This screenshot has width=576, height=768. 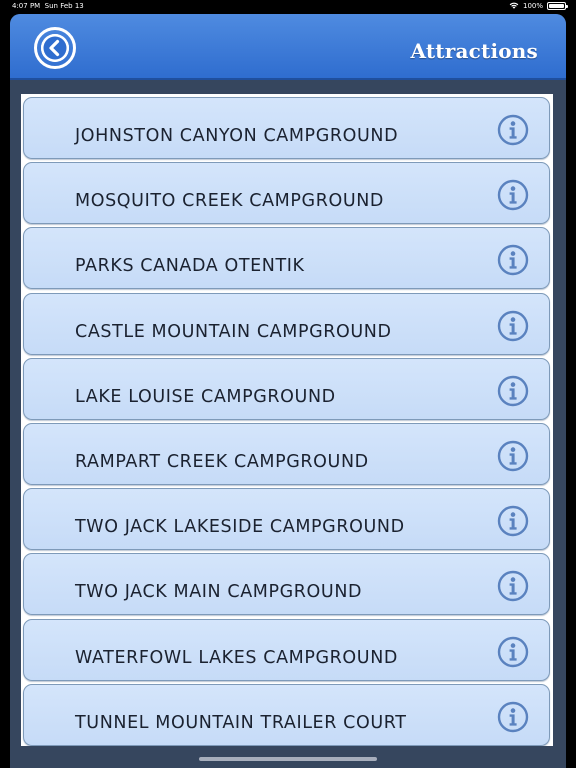 What do you see at coordinates (26, 6) in the screenshot?
I see `status-time-text: 4:07 PM` at bounding box center [26, 6].